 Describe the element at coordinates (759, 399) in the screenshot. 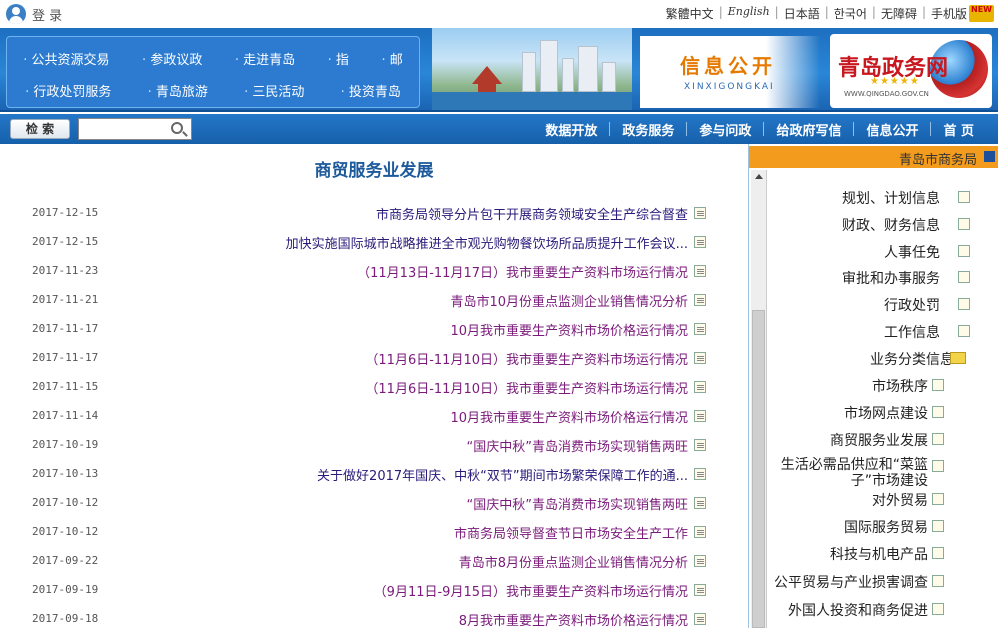

I see `sidebar-scrollbar` at that location.